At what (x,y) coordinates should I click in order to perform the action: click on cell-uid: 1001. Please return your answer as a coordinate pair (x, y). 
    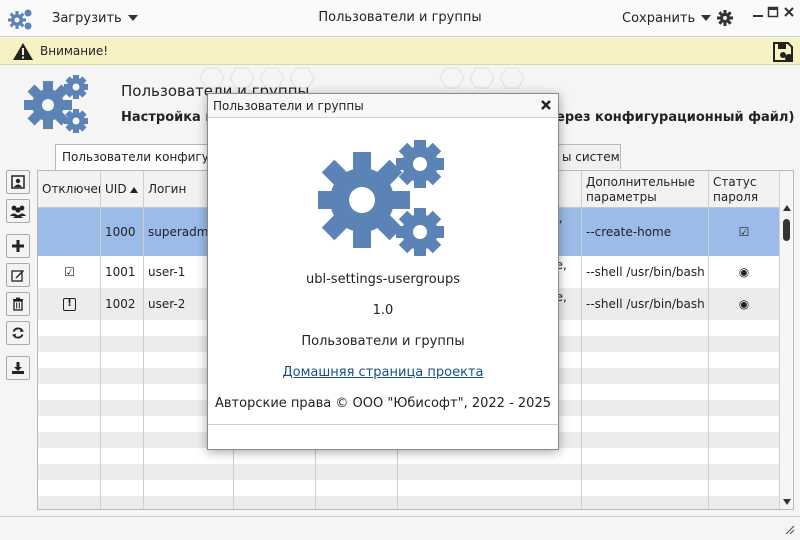
    Looking at the image, I should click on (120, 272).